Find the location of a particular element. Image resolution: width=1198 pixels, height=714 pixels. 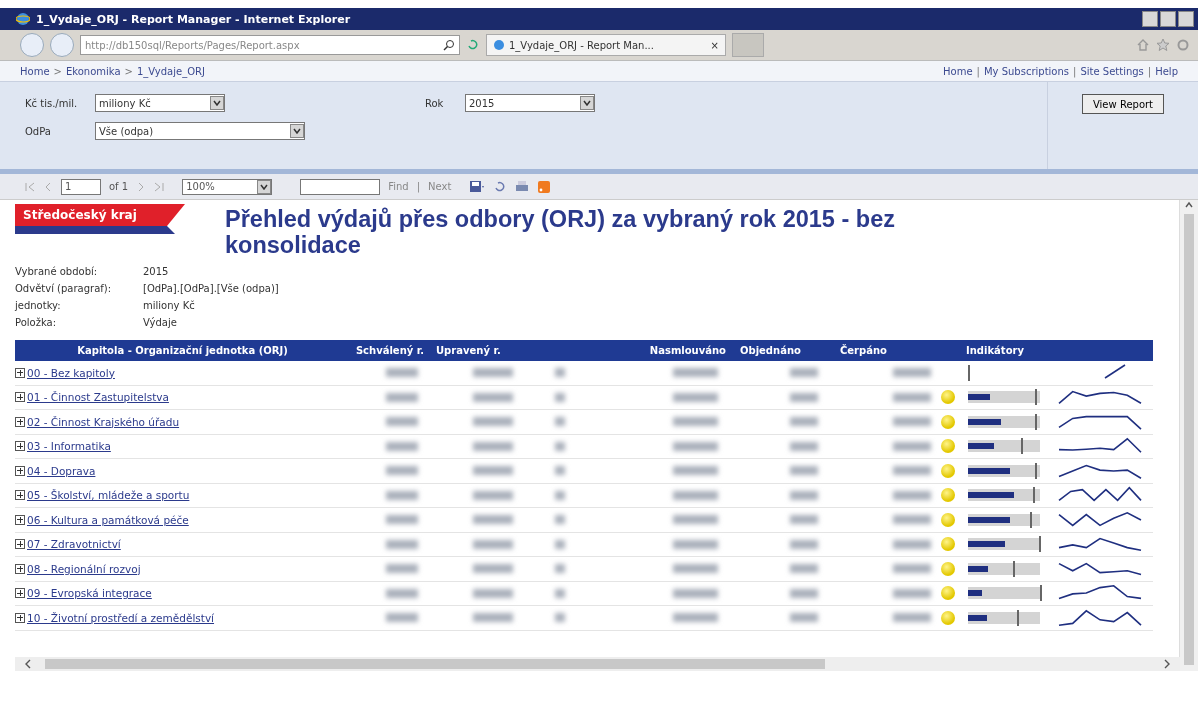

chapter-link: 07 - Zdravotnictví is located at coordinates (74, 544).